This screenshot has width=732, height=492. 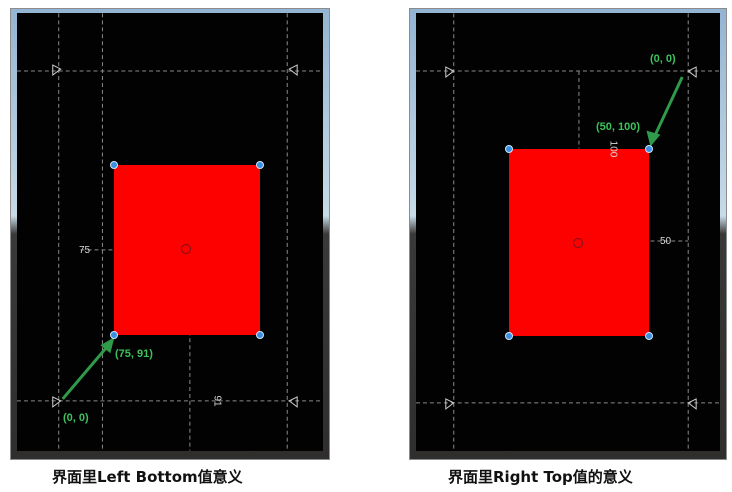 I want to click on pivot-marker-right, so click(x=578, y=243).